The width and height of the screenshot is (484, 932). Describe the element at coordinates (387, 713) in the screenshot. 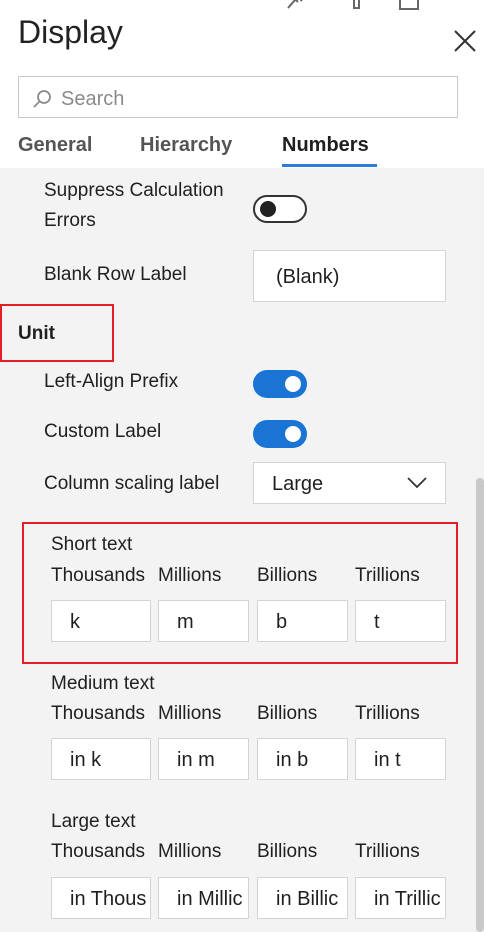

I see `medium-col-trillions: Trillions` at that location.